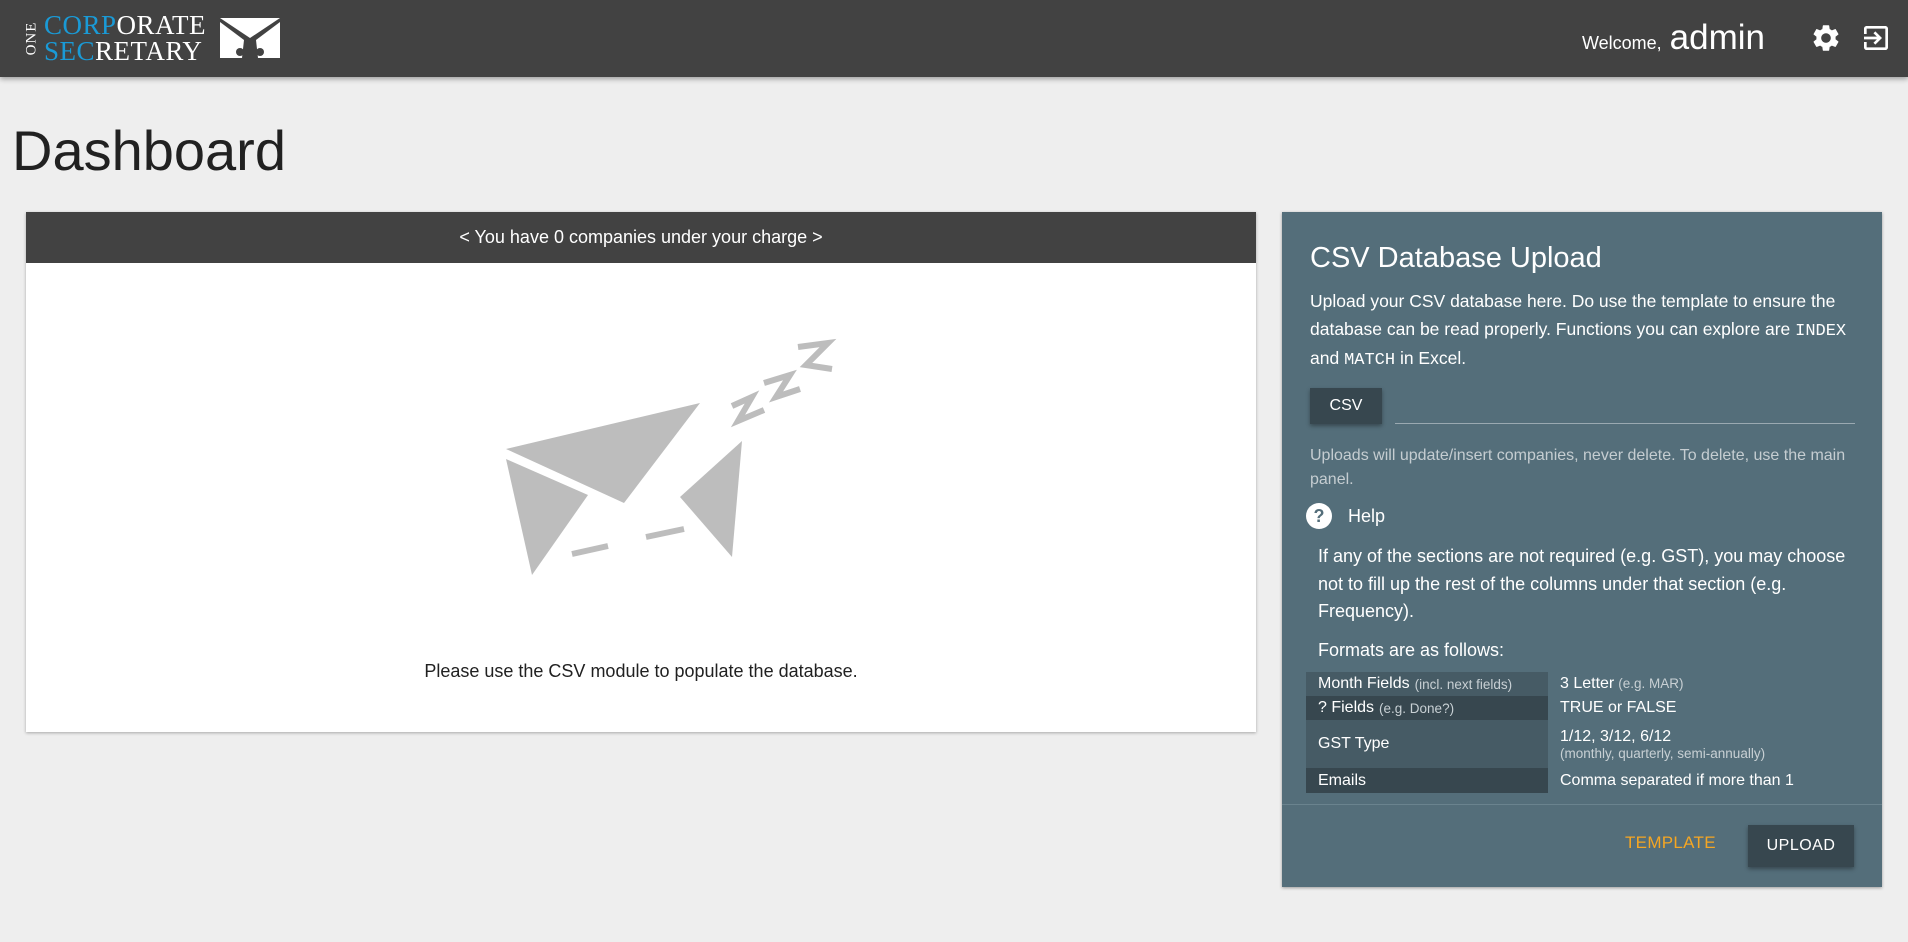  What do you see at coordinates (1587, 683) in the screenshot?
I see `format-val-main: 3 Letter` at bounding box center [1587, 683].